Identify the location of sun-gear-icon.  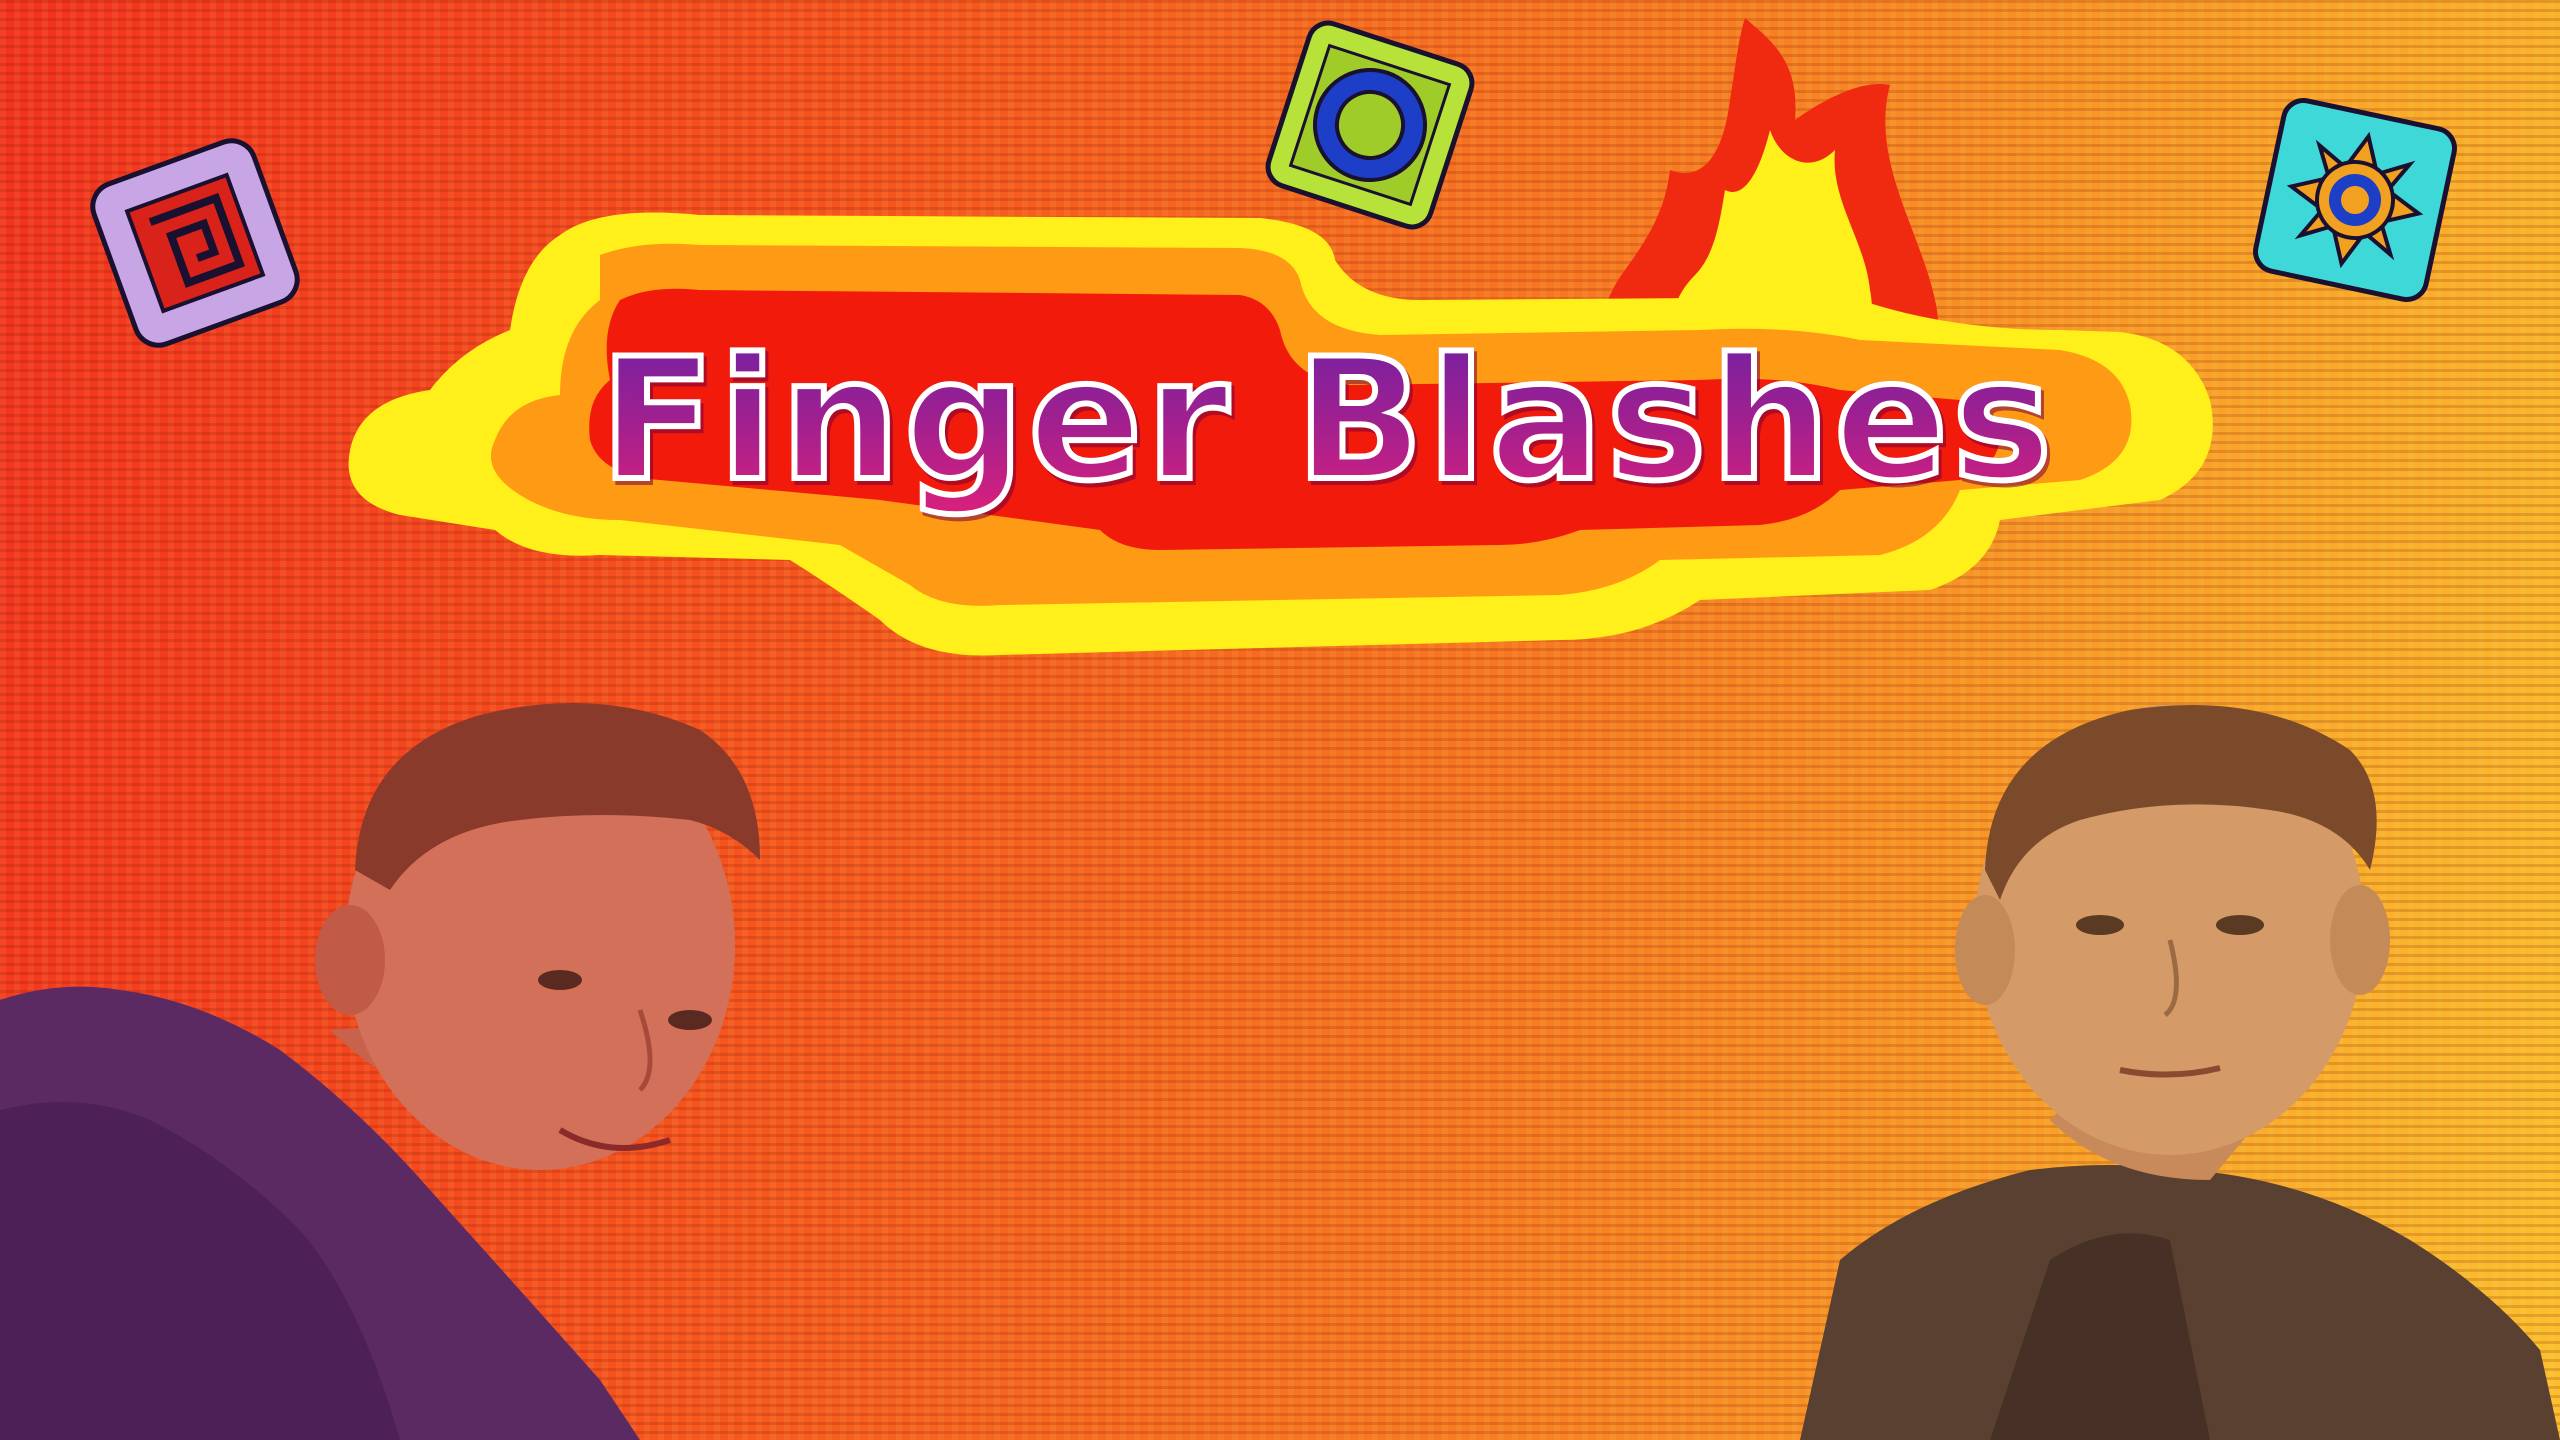
(2355, 200).